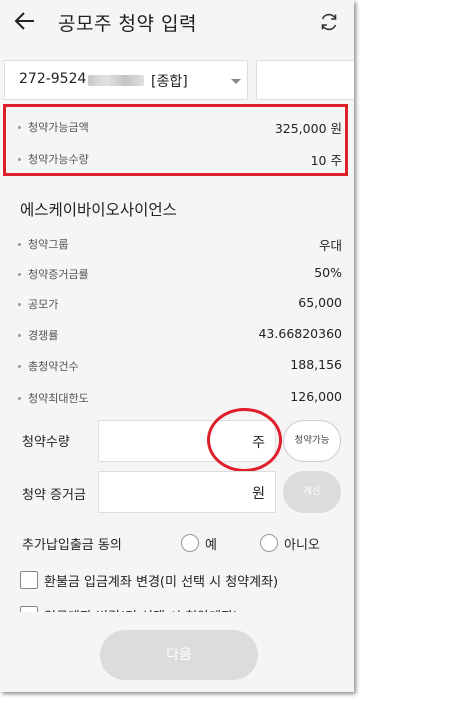 The height and width of the screenshot is (703, 452). Describe the element at coordinates (43, 335) in the screenshot. I see `detail-label: 경쟁률` at that location.